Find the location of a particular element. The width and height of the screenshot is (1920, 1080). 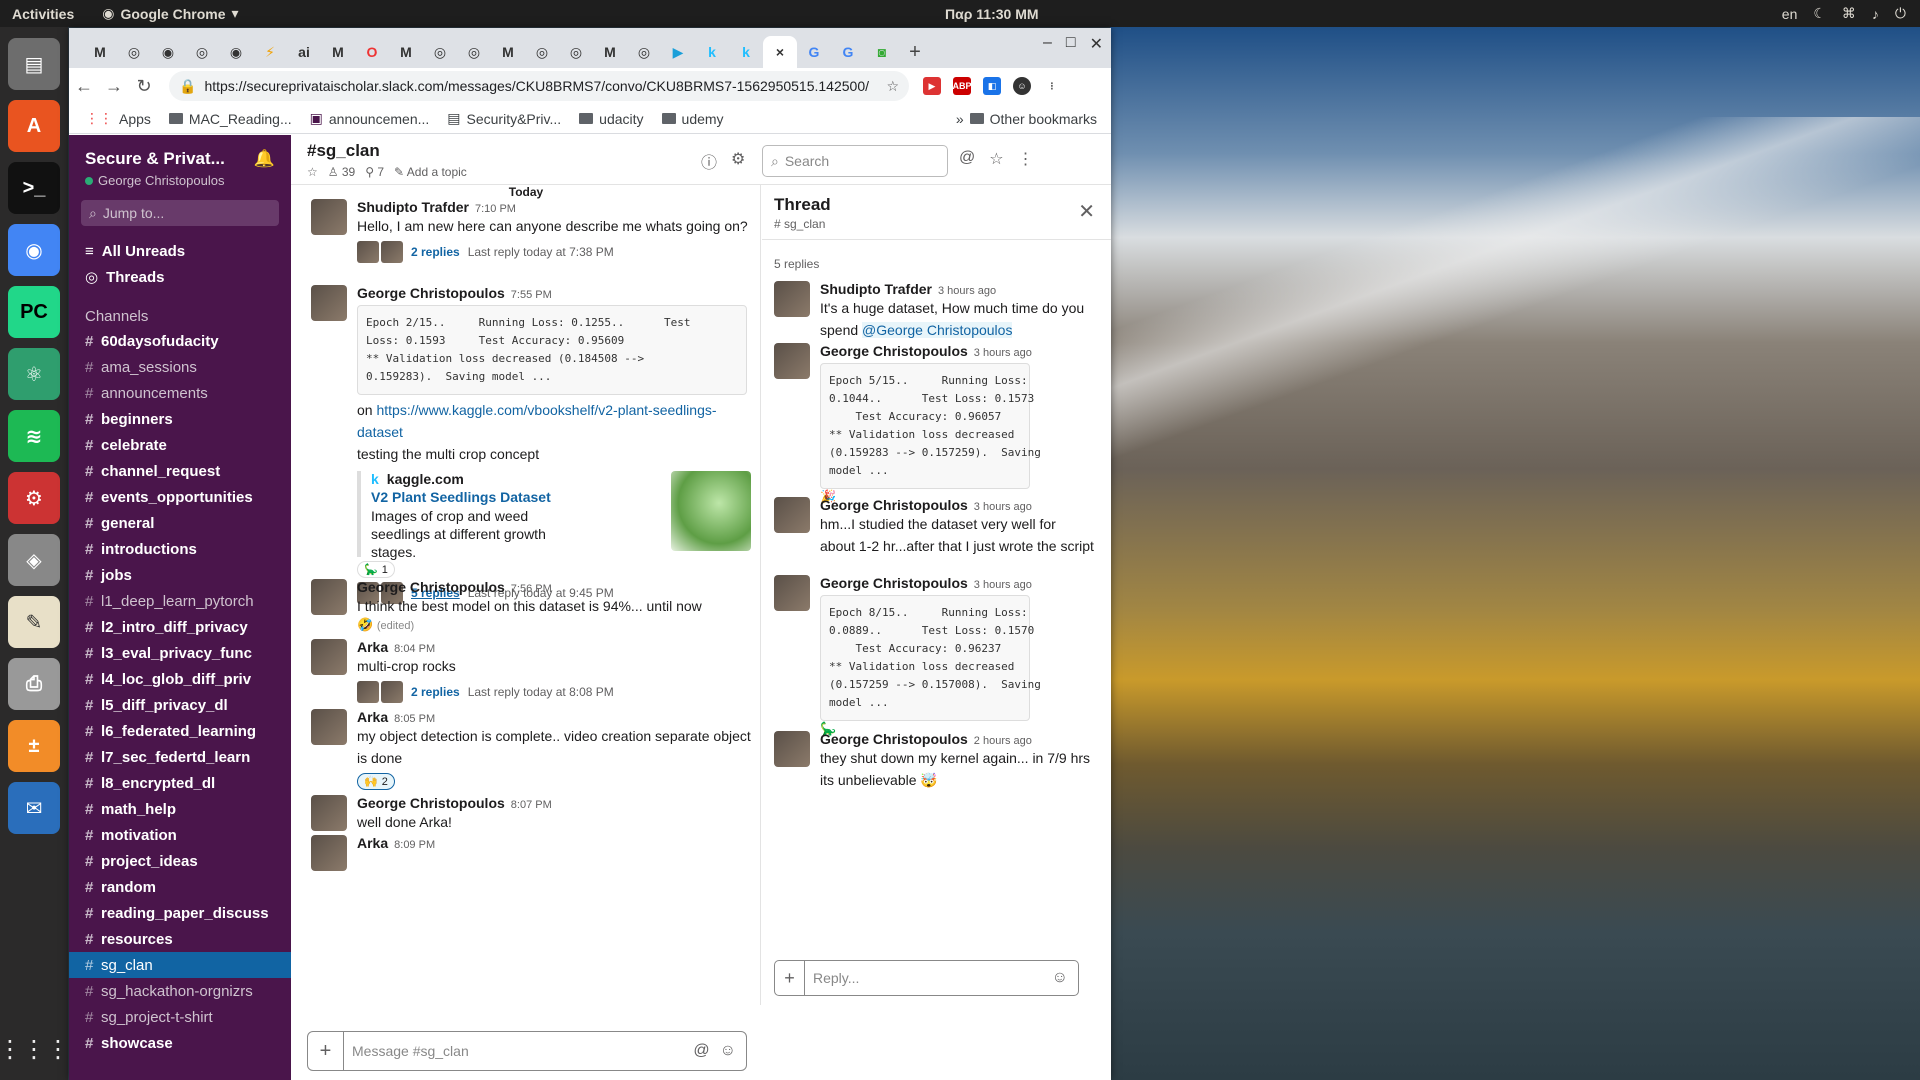

app-menu: ◉ Google Chrome ▾ is located at coordinates (170, 13).